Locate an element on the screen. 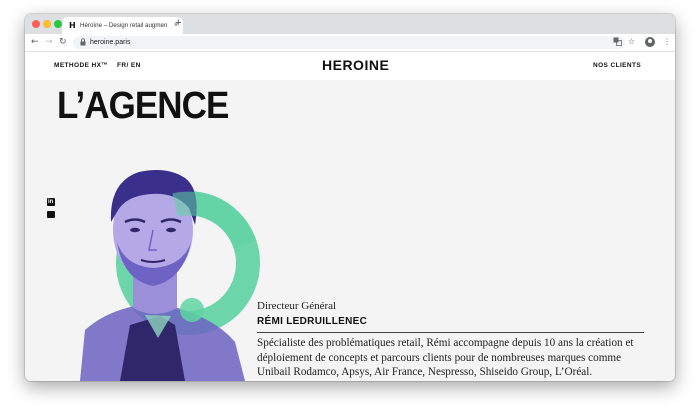 This screenshot has height=416, width=700. url-text: heroine.paris is located at coordinates (110, 42).